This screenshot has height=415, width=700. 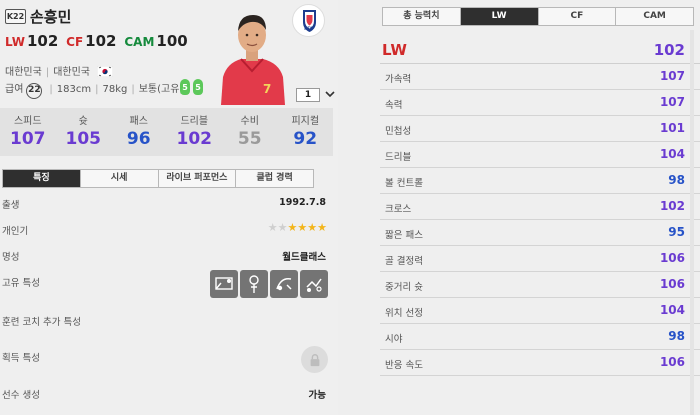 I want to click on skill-label: 개인기, so click(x=15, y=231).